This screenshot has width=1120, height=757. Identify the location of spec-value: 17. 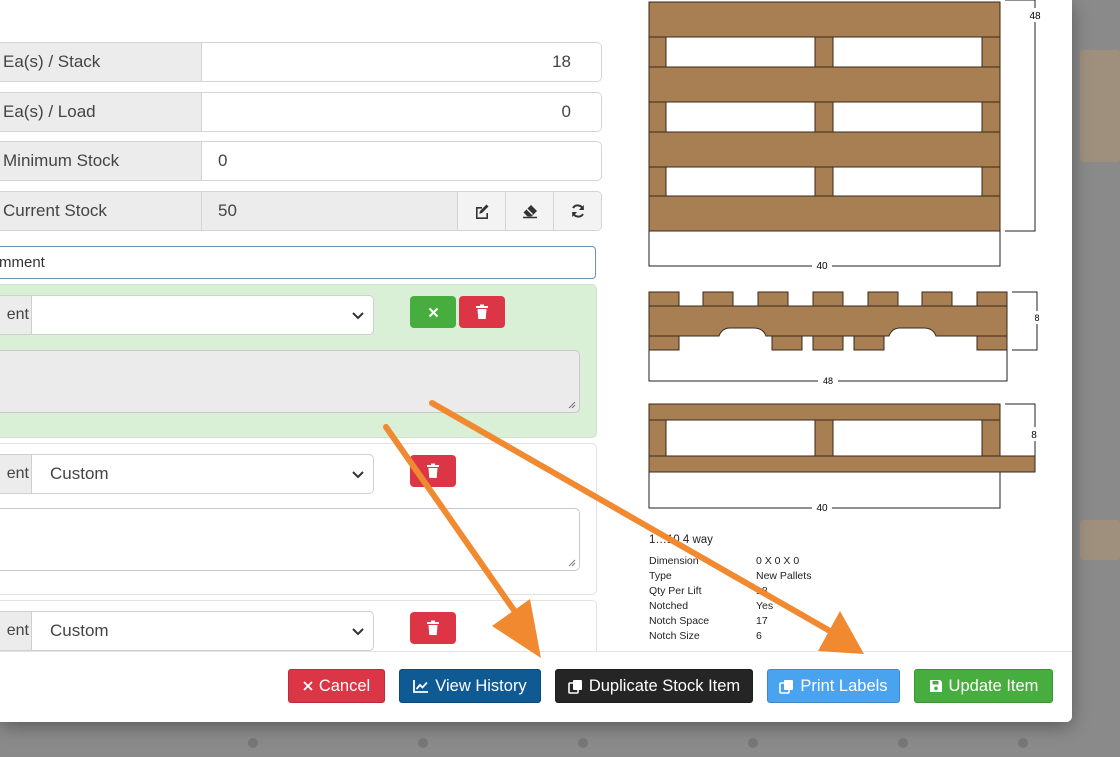
(762, 621).